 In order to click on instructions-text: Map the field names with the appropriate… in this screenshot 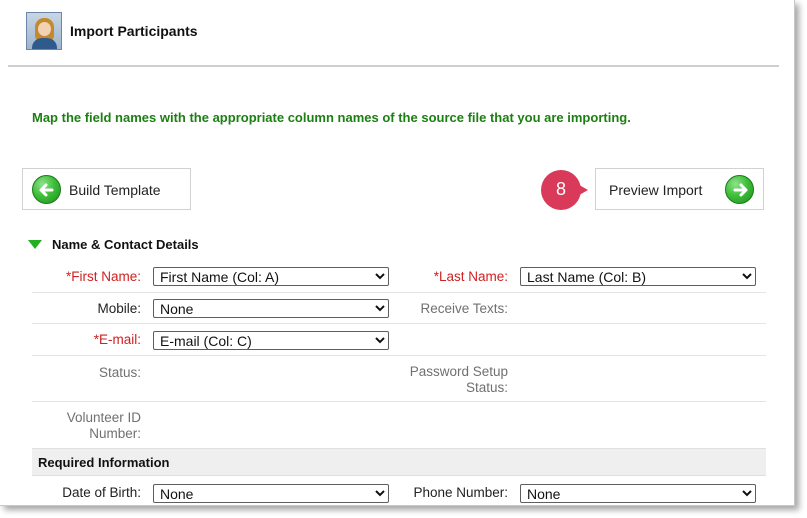, I will do `click(331, 117)`.